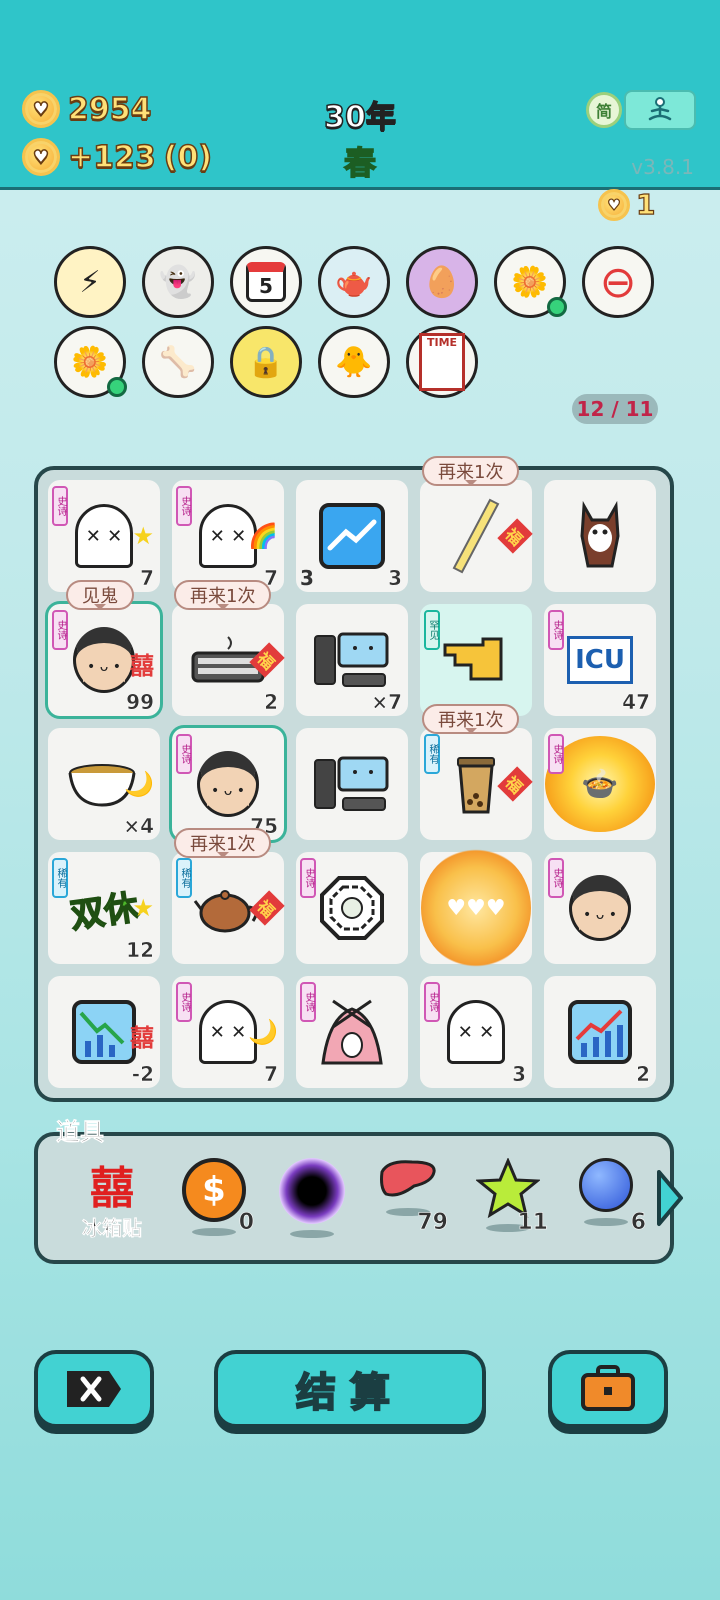 Image resolution: width=720 pixels, height=1600 pixels. I want to click on new-indicator-dot, so click(557, 307).